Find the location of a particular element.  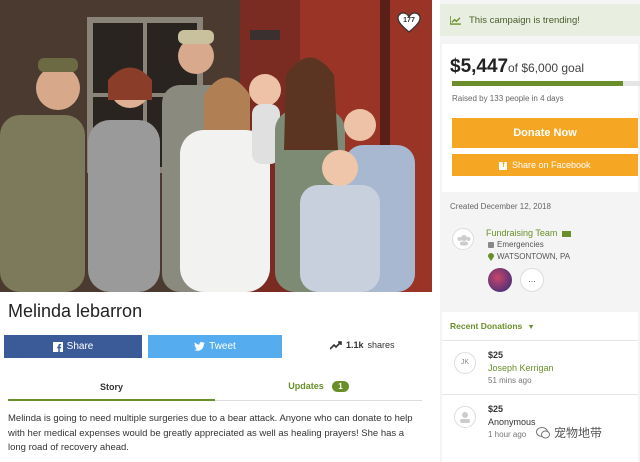

created-date: Created December 12, 2018 is located at coordinates (500, 206).